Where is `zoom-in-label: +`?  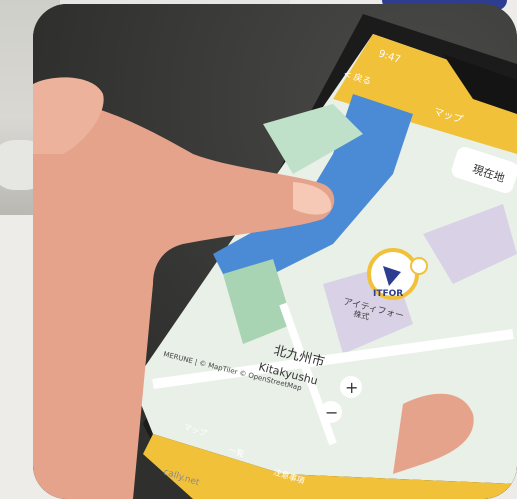
zoom-in-label: + is located at coordinates (351, 387).